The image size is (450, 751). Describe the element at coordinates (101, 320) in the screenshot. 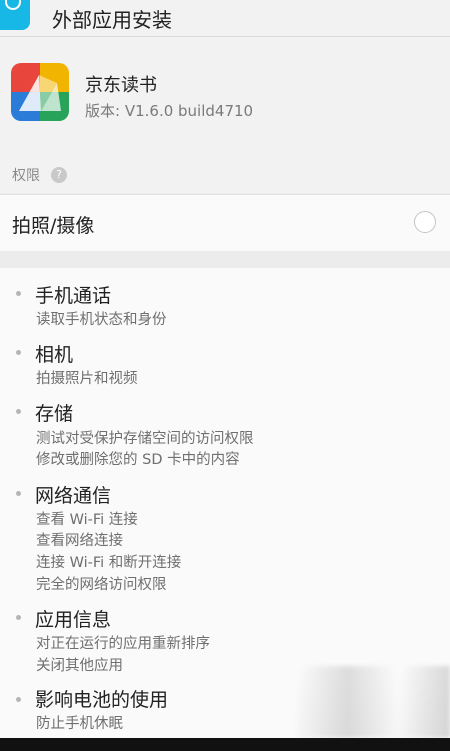

I see `group-item: 读取手机状态和身份` at that location.